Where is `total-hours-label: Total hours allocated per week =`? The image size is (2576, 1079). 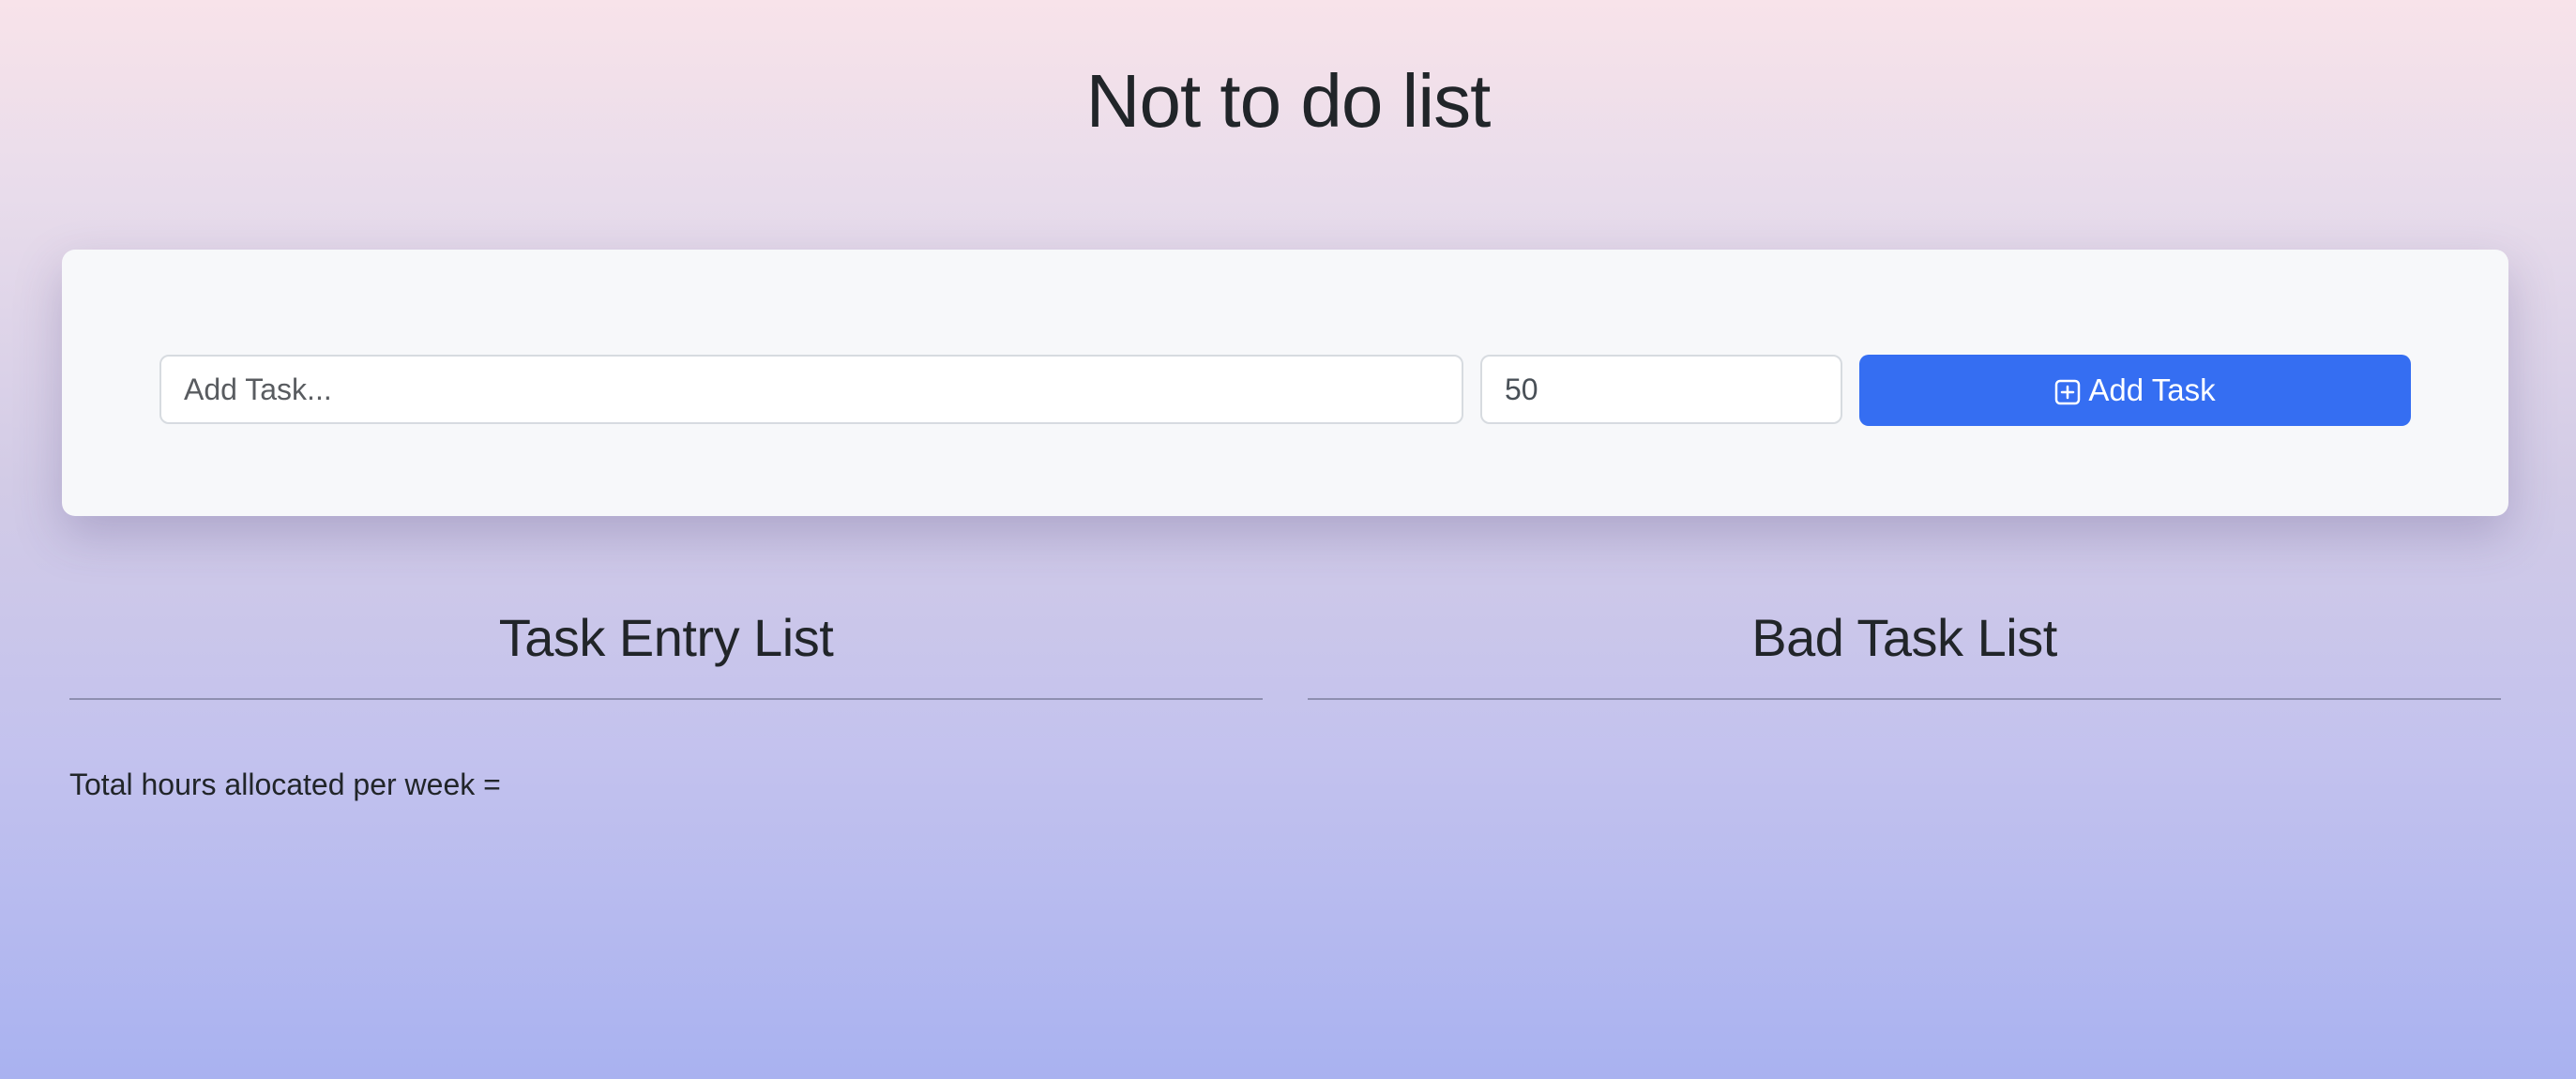 total-hours-label: Total hours allocated per week = is located at coordinates (285, 784).